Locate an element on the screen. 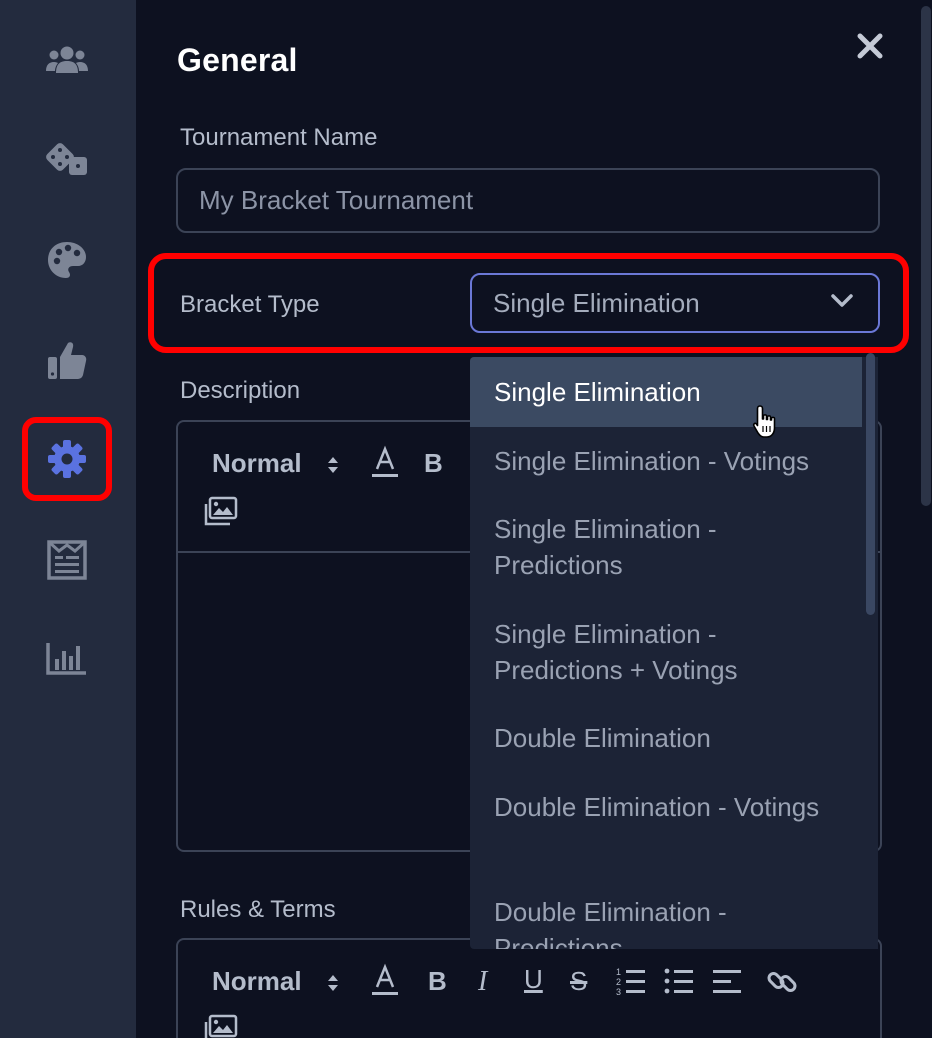 This screenshot has width=932, height=1038. rules-editor: Normal B I U S 1 2 3 is located at coordinates (529, 988).